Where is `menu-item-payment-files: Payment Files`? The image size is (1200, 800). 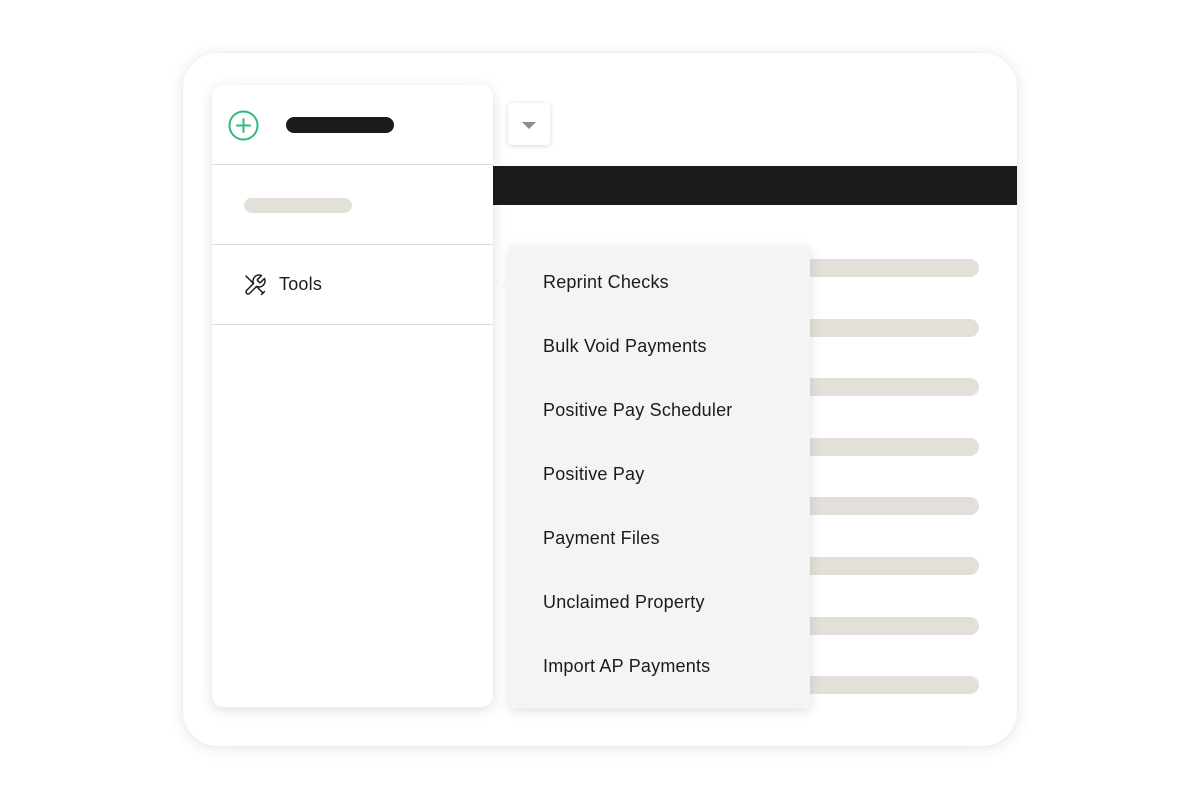 menu-item-payment-files: Payment Files is located at coordinates (601, 538).